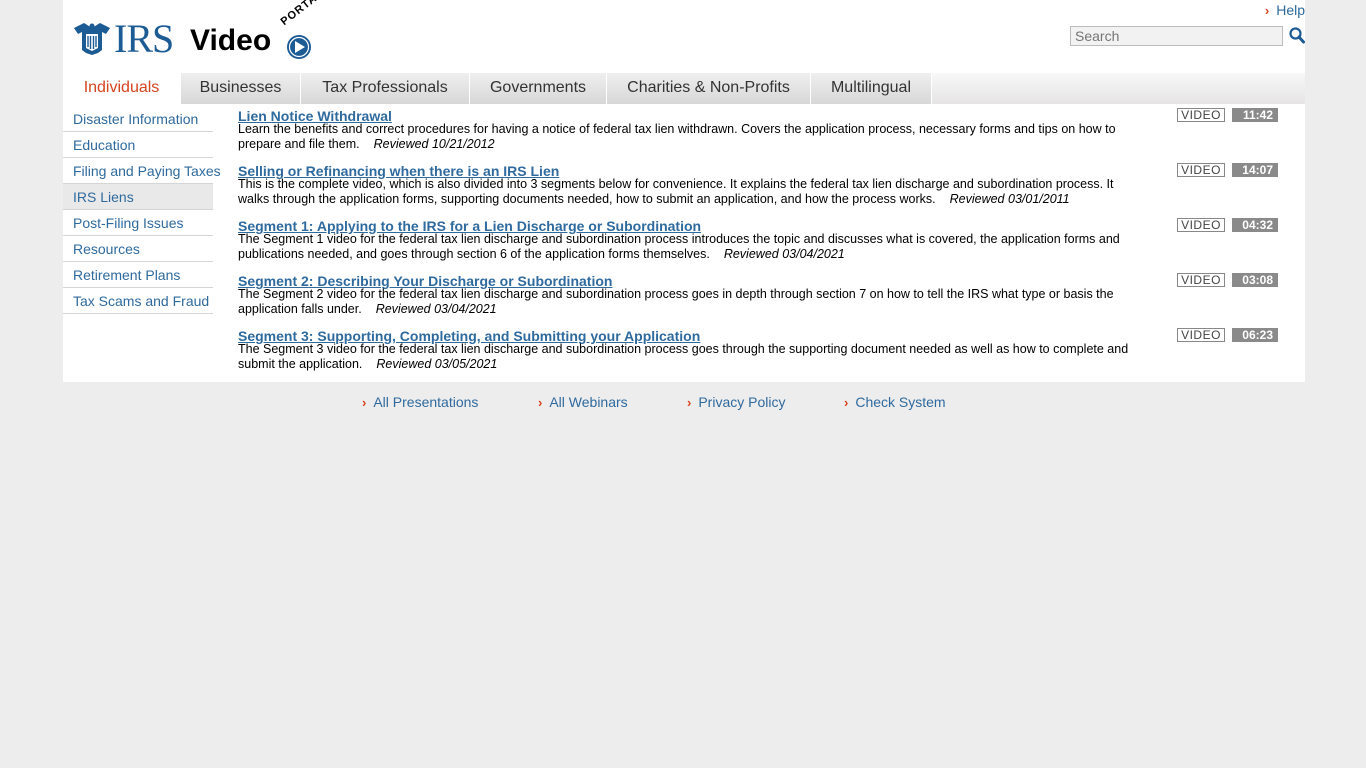  I want to click on logo-portal-text: PORTAL, so click(302, 14).